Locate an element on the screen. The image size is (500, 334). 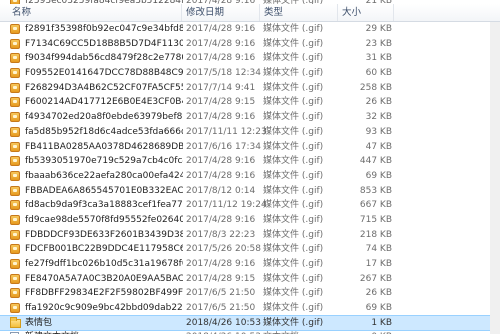
file-row: 表情包 2018/4/26 10:53 媒体文件 (.gif) 1 KB is located at coordinates (250, 323).